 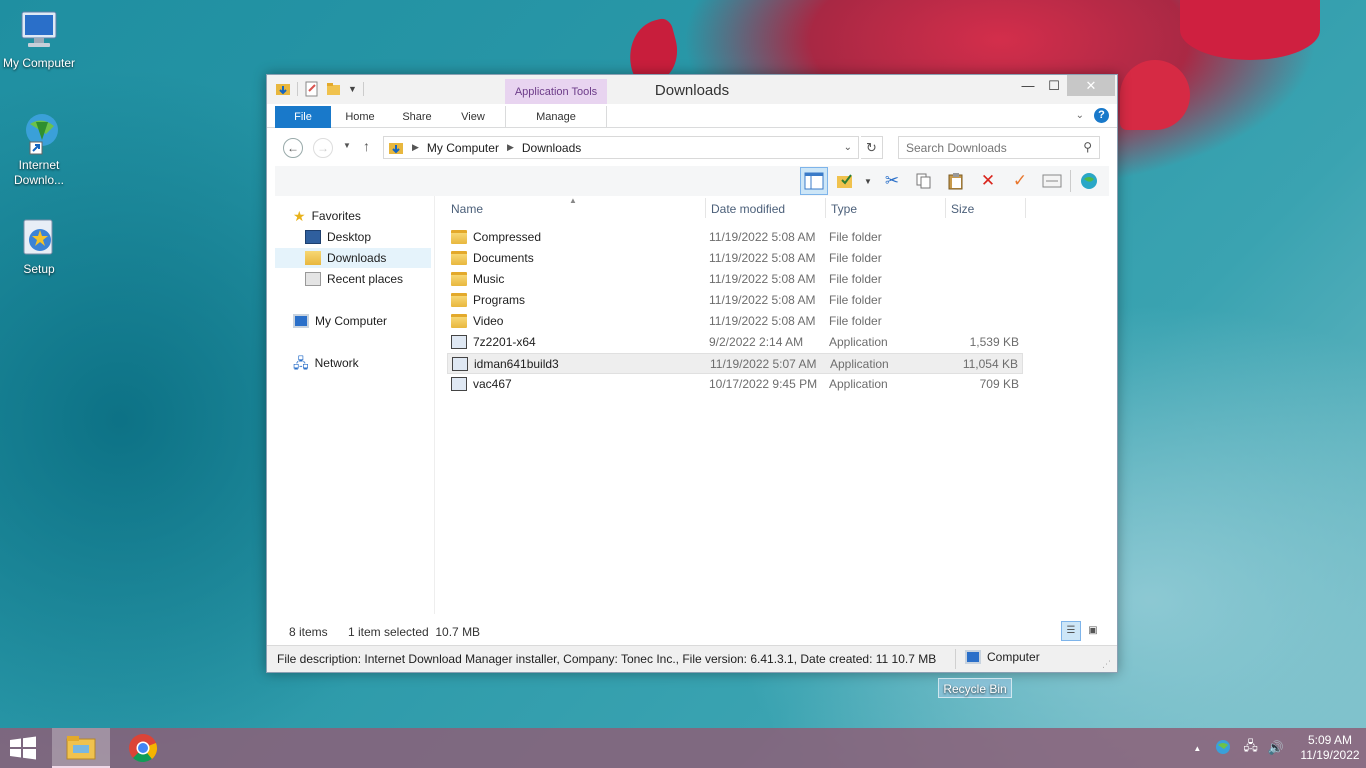 I want to click on nav-network: 🖧 Network, so click(x=326, y=363).